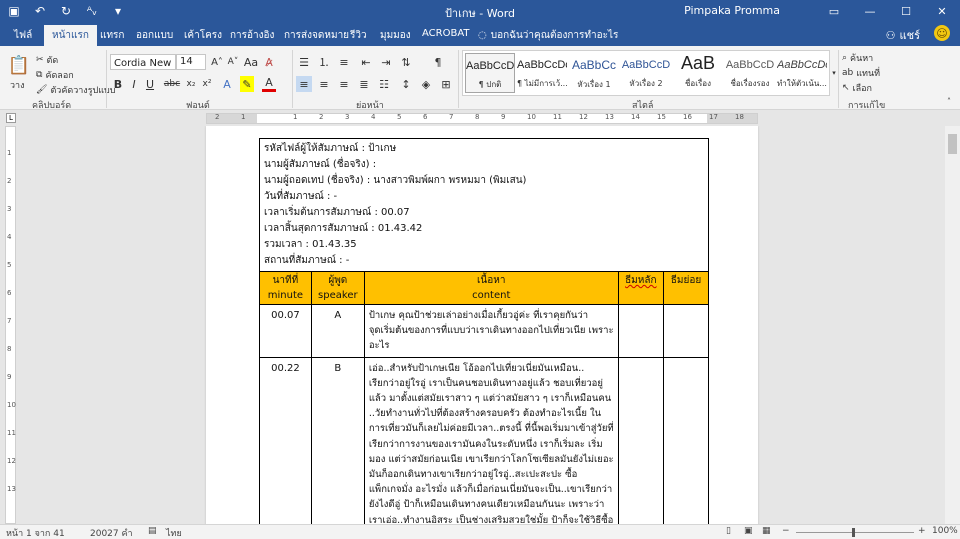  I want to click on format-painter-button: 🖌 ตัวคัดวางรูปแบบ, so click(75, 90).